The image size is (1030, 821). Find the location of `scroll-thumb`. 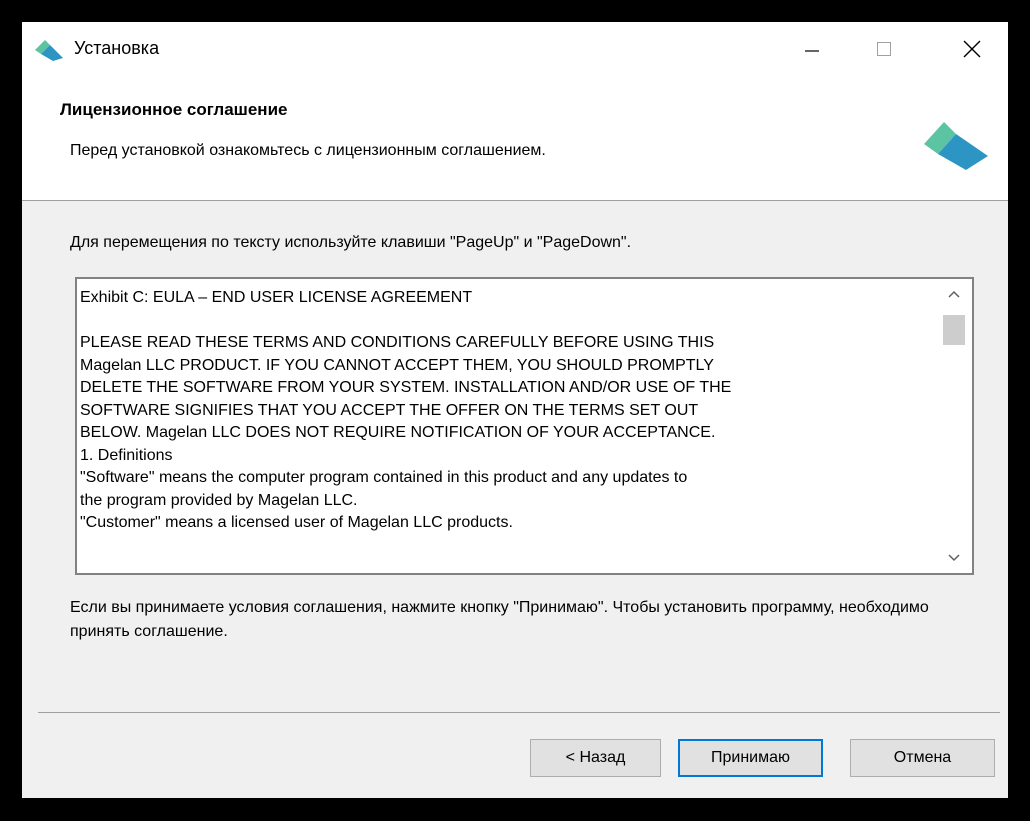

scroll-thumb is located at coordinates (954, 330).